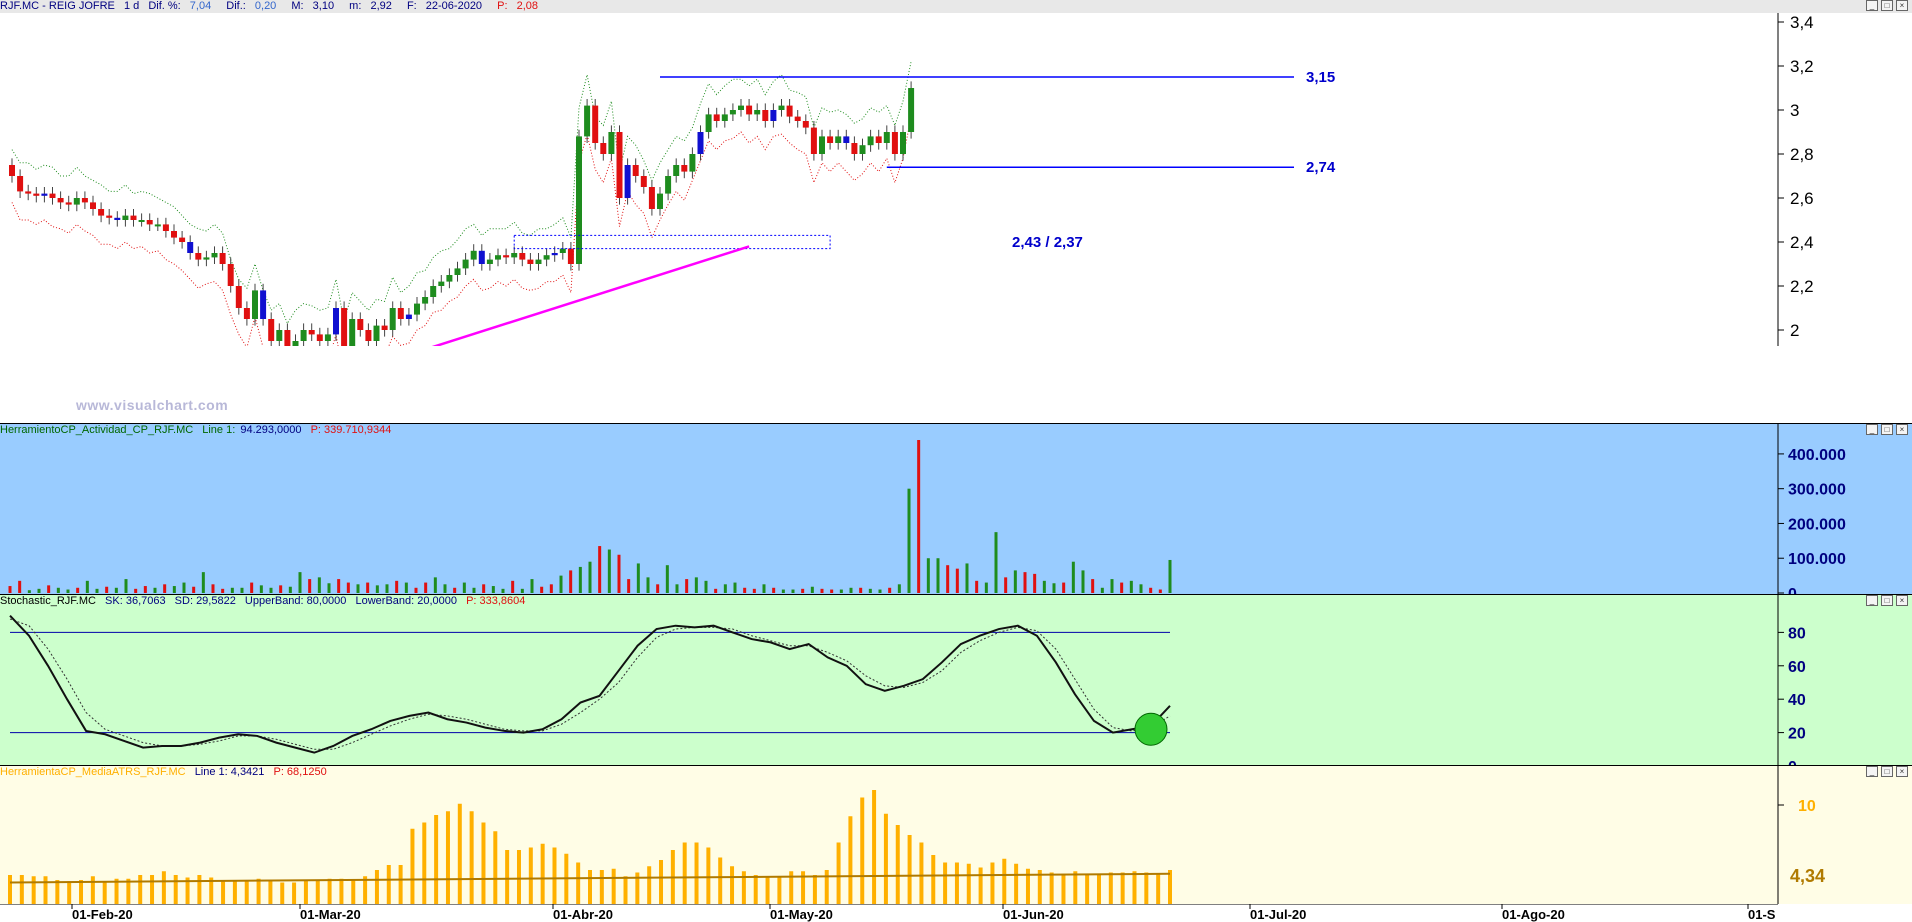  What do you see at coordinates (1807, 806) in the screenshot?
I see `atr-y-tick-label: 10` at bounding box center [1807, 806].